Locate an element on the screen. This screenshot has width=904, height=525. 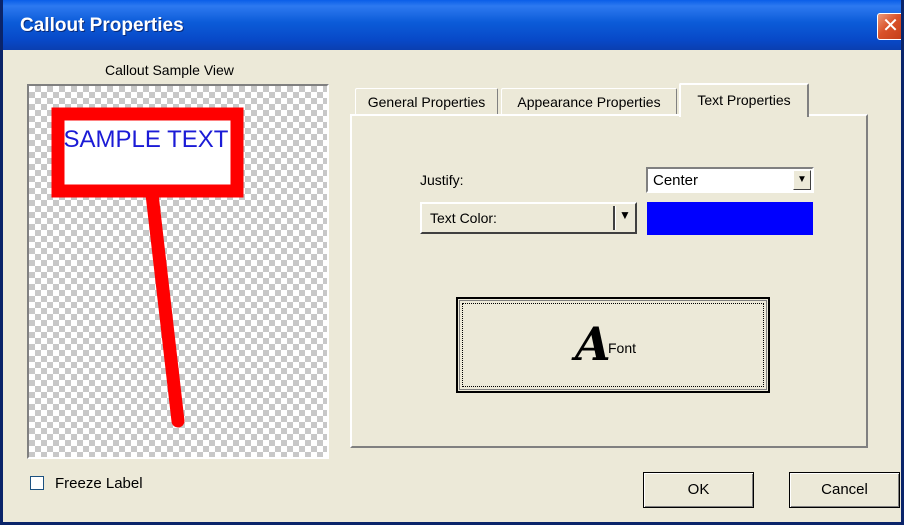
tab-label: Appearance Properties is located at coordinates (589, 102).